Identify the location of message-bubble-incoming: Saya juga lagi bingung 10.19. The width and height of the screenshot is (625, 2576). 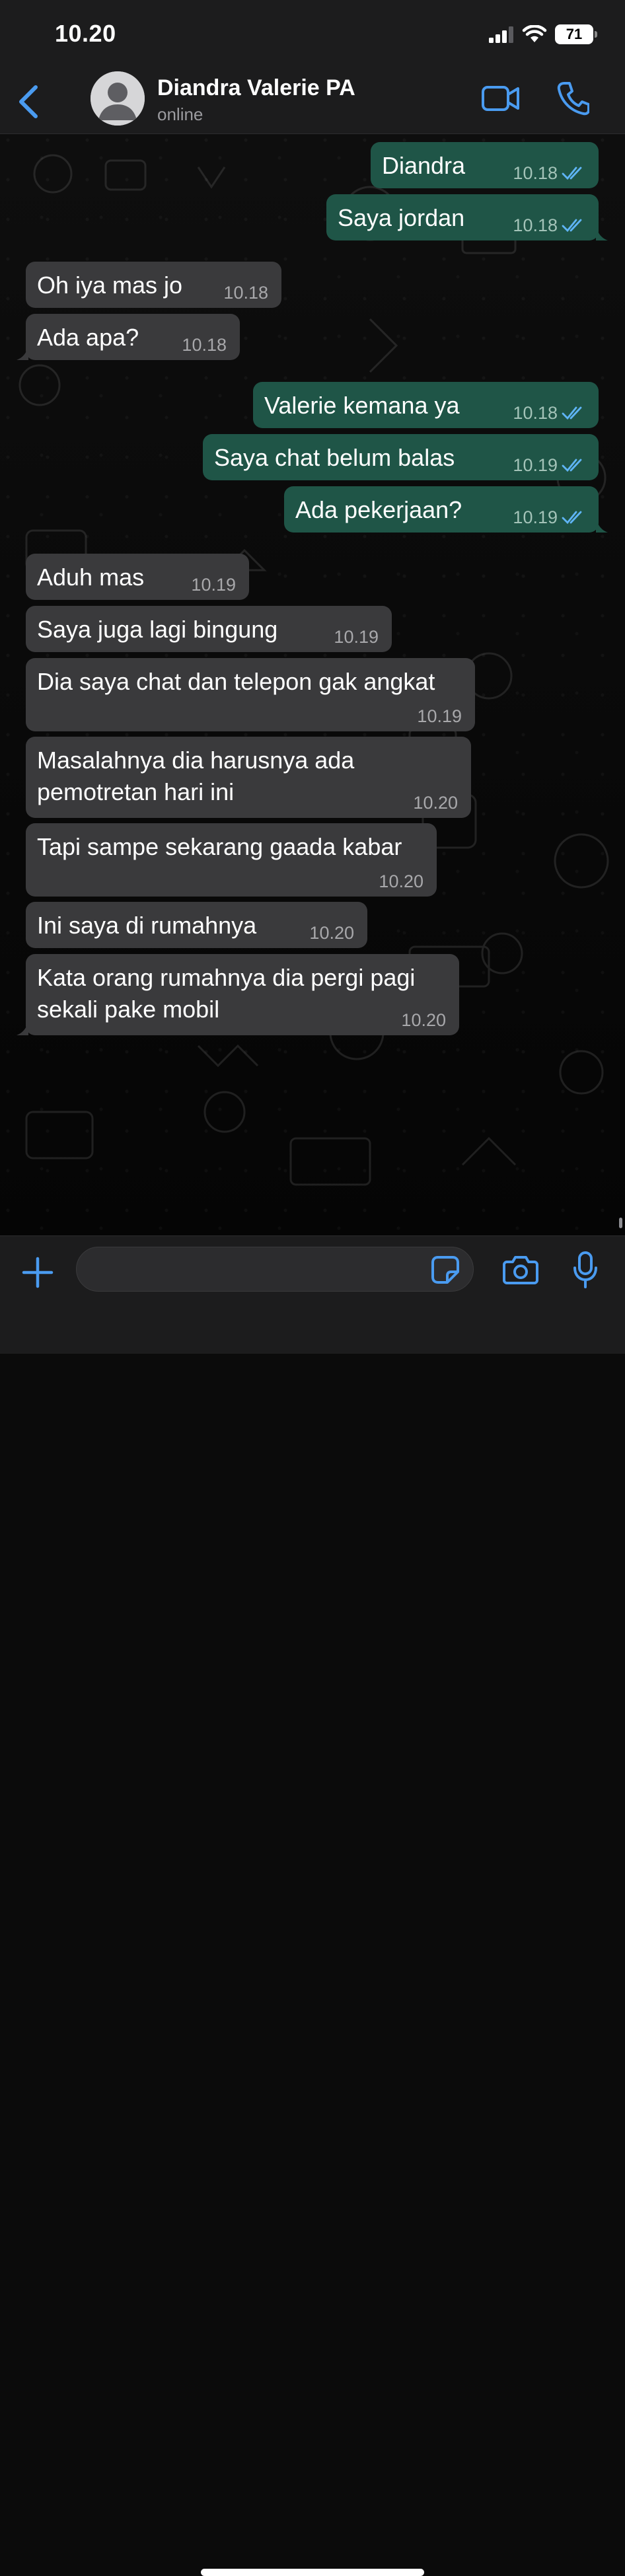
(209, 629).